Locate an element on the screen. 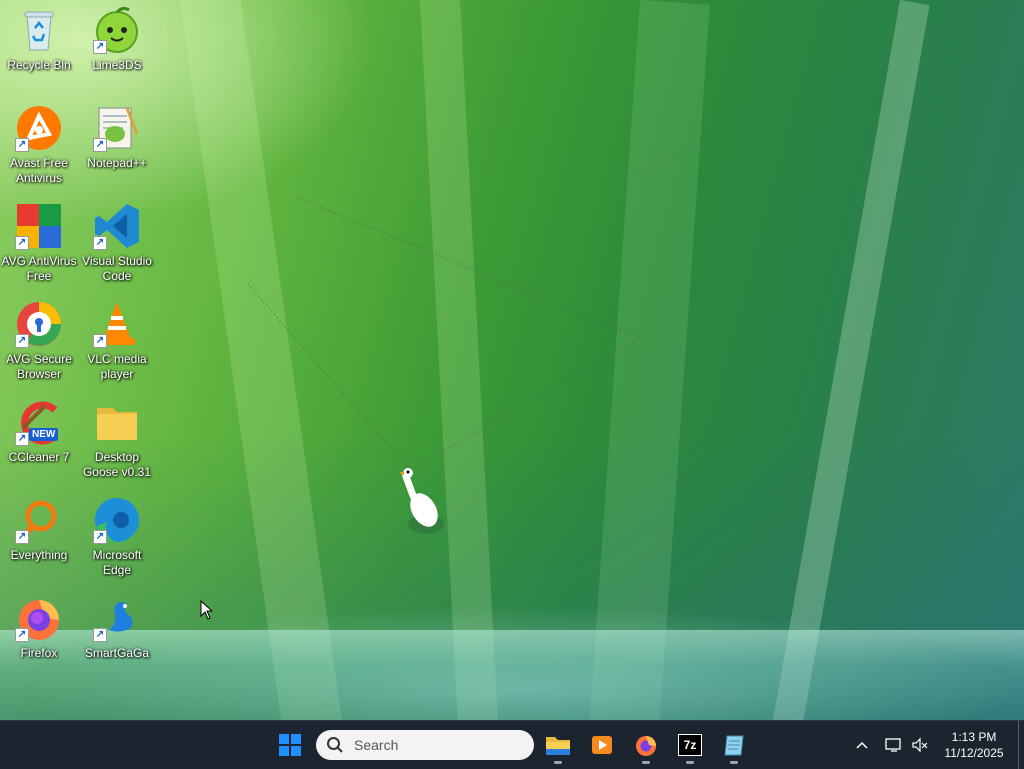 The width and height of the screenshot is (1024, 769). notepad-icon is located at coordinates (734, 745).